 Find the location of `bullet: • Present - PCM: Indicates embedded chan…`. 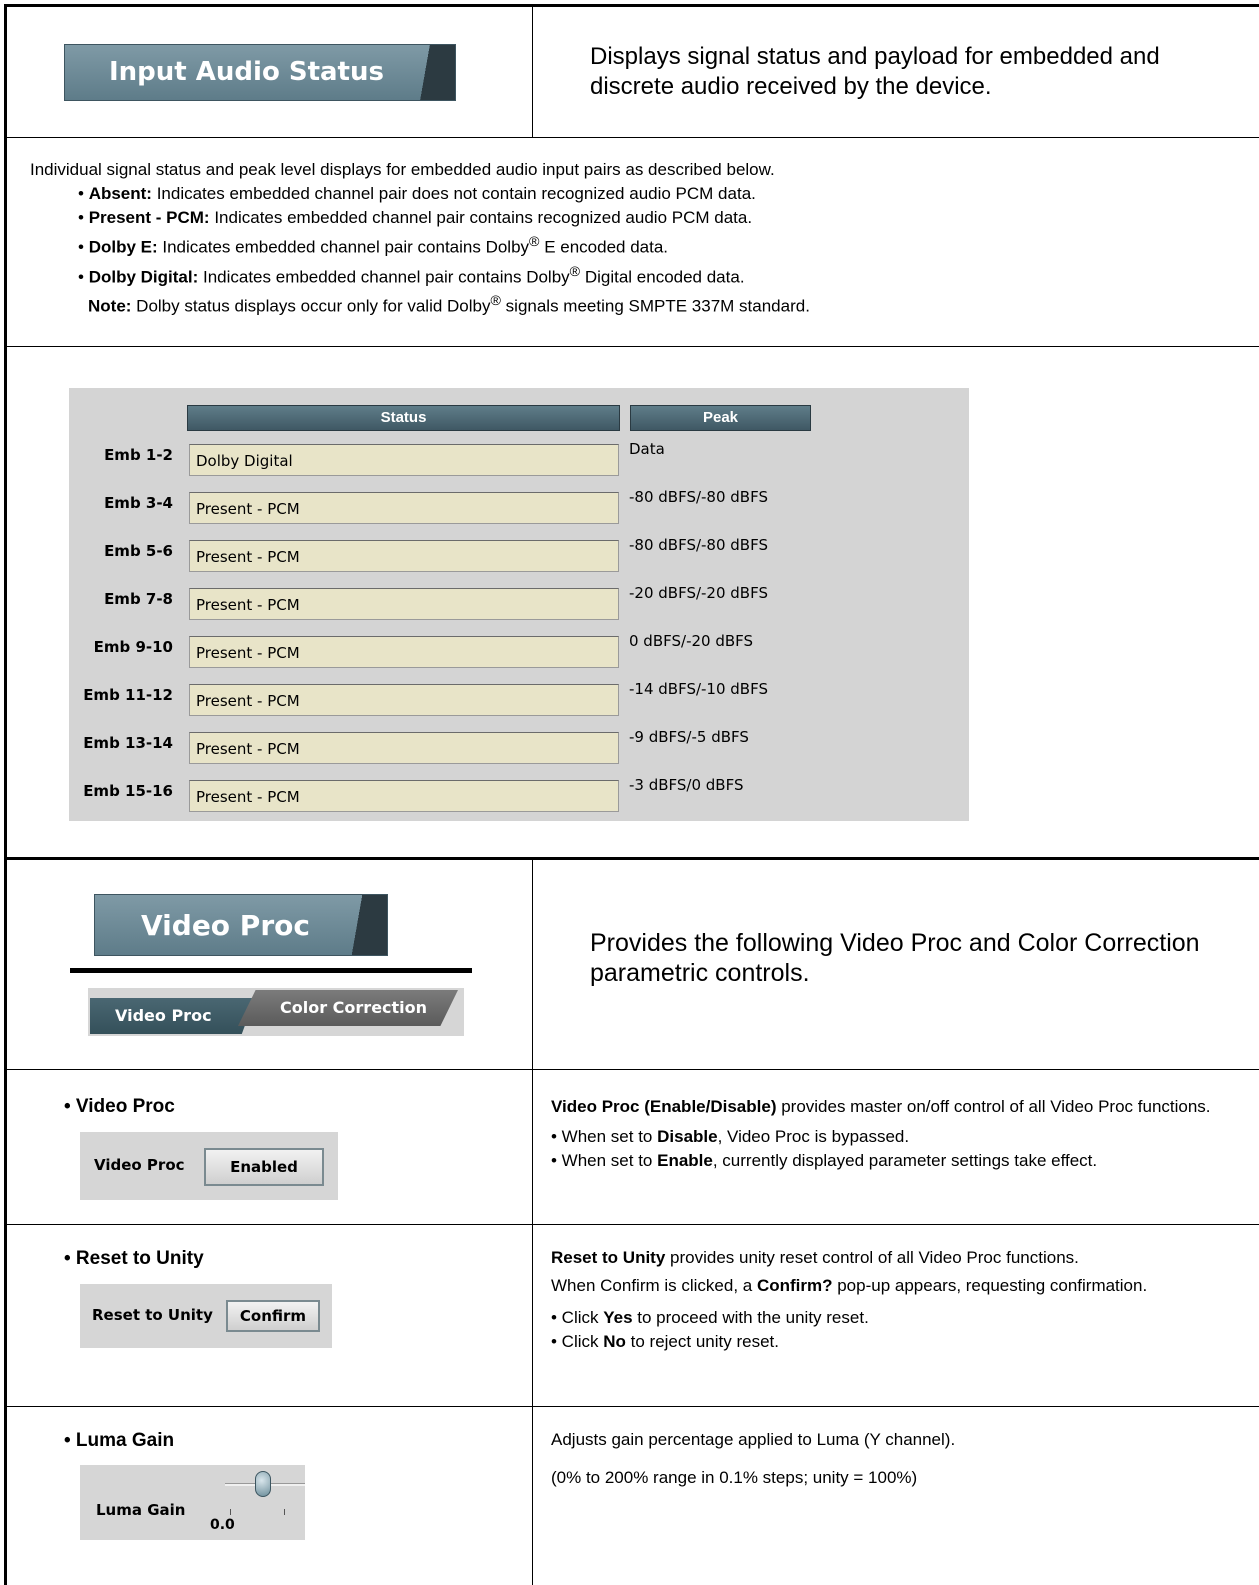

bullet: • Present - PCM: Indicates embedded chan… is located at coordinates (415, 217).